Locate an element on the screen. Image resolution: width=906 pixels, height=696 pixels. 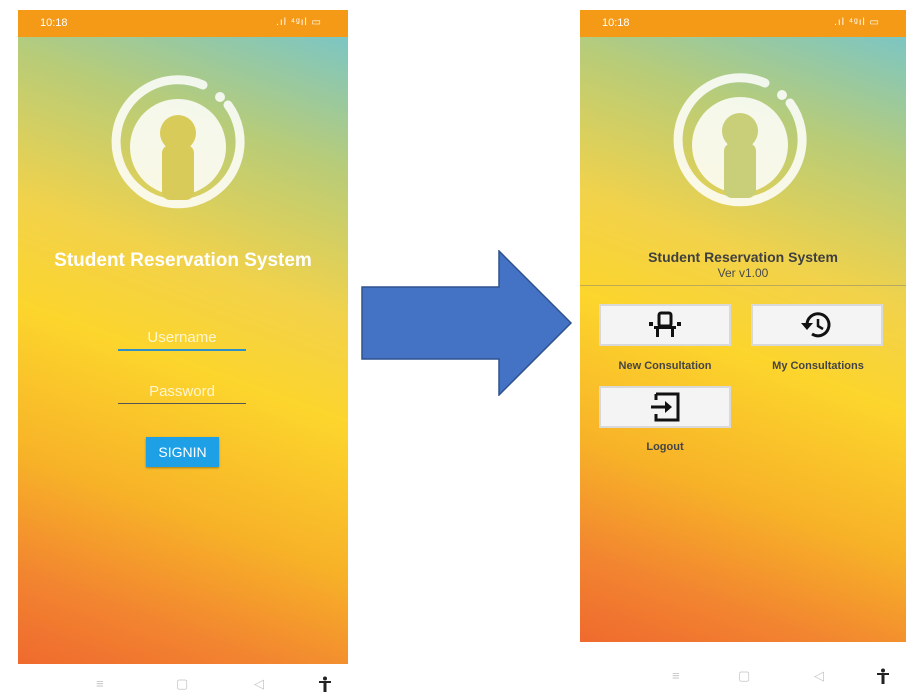
signin-button: SIGNIN is located at coordinates (182, 452).